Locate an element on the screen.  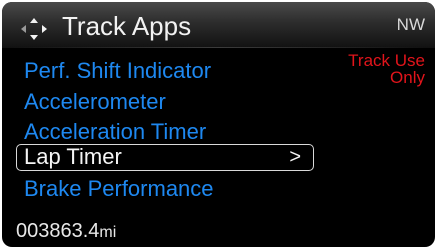
menu-item-brake-performance: Brake Performance is located at coordinates (119, 189).